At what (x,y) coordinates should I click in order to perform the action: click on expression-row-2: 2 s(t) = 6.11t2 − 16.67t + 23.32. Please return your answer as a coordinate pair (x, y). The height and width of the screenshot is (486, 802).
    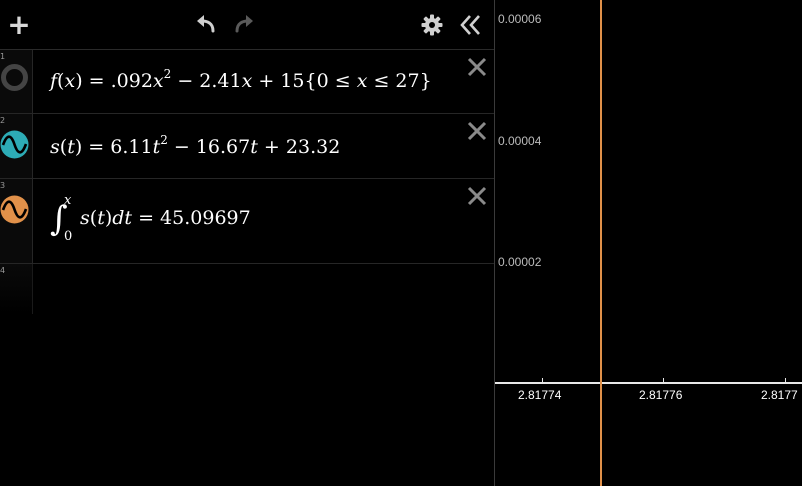
    Looking at the image, I should click on (247, 146).